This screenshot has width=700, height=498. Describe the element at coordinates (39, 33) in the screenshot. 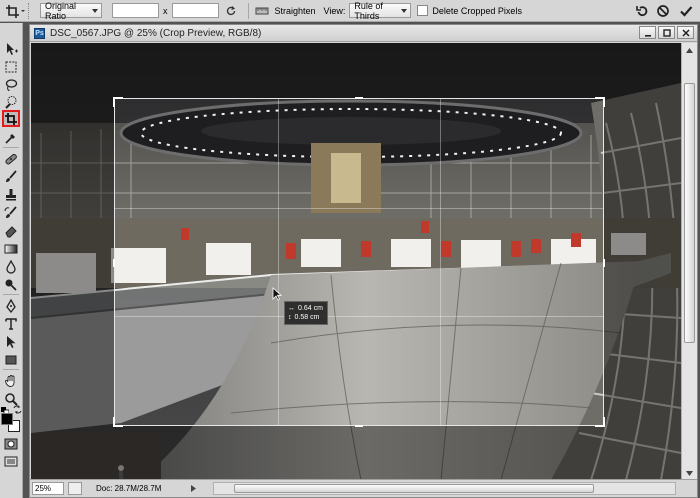

I see `photoshop-document-icon: Ps` at that location.